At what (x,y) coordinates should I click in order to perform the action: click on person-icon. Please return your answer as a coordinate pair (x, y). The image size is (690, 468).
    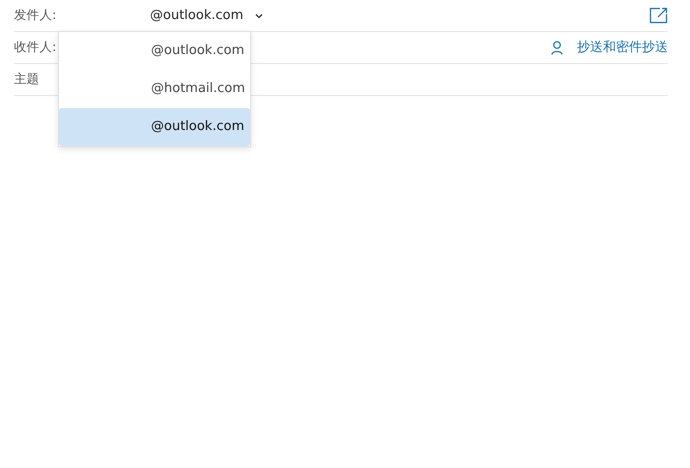
    Looking at the image, I should click on (557, 47).